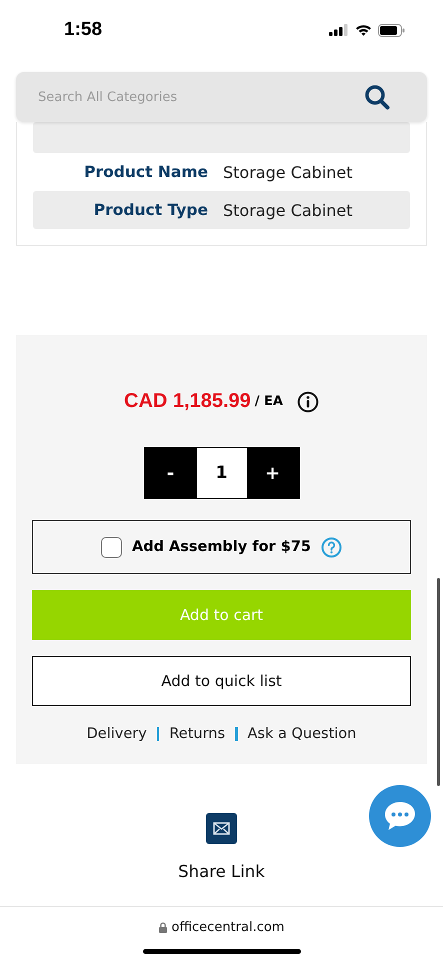 The width and height of the screenshot is (443, 960). I want to click on help-icon, so click(331, 547).